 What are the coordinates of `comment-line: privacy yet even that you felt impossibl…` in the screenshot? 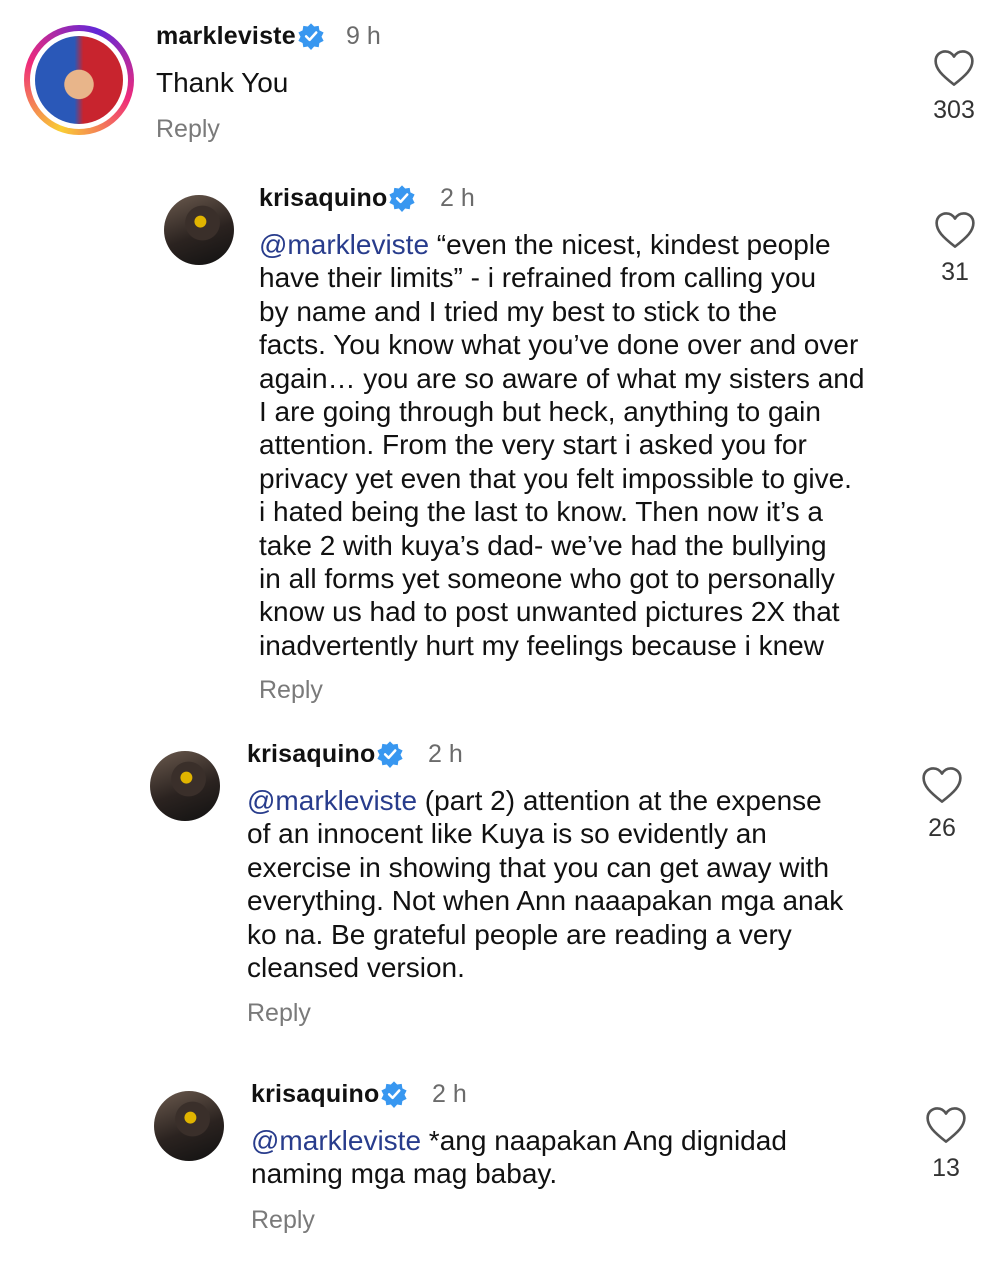 It's located at (555, 478).